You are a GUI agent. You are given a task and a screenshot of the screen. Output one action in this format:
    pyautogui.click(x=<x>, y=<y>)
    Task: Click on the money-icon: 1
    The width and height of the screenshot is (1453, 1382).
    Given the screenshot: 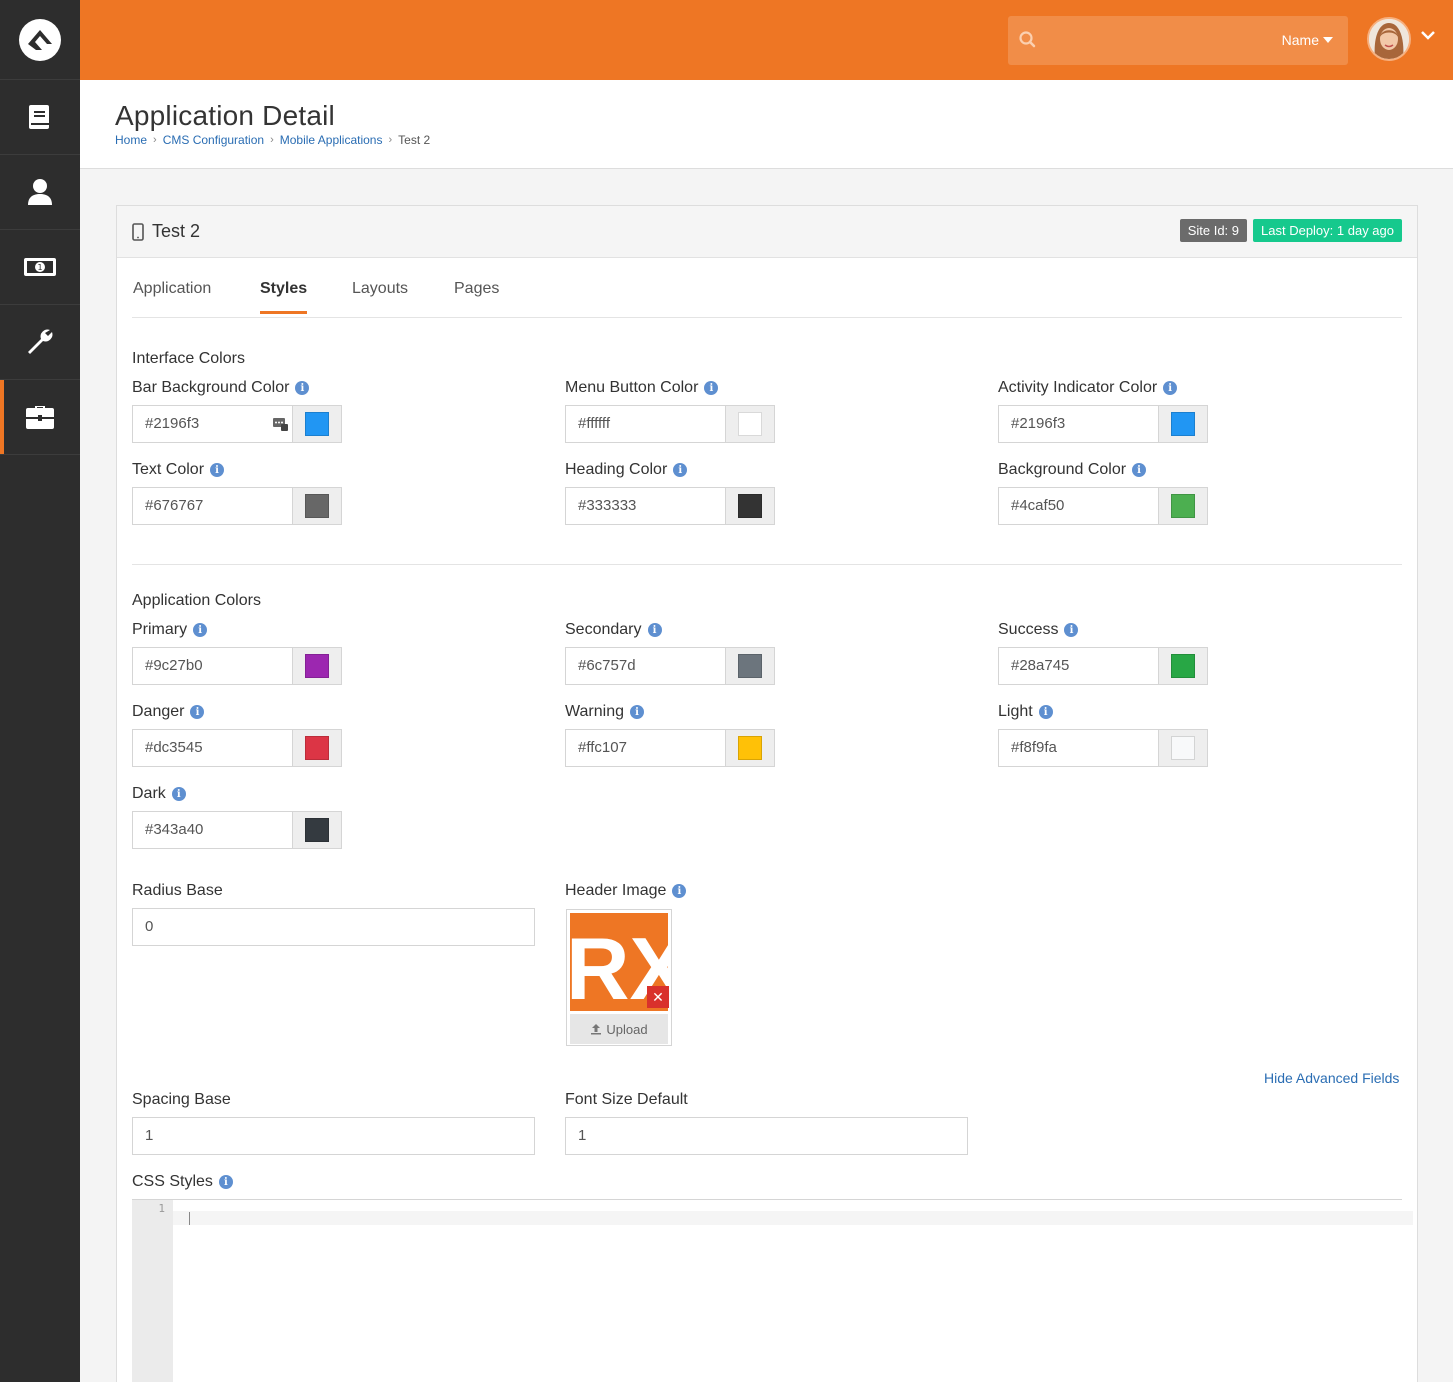 What is the action you would take?
    pyautogui.click(x=40, y=267)
    